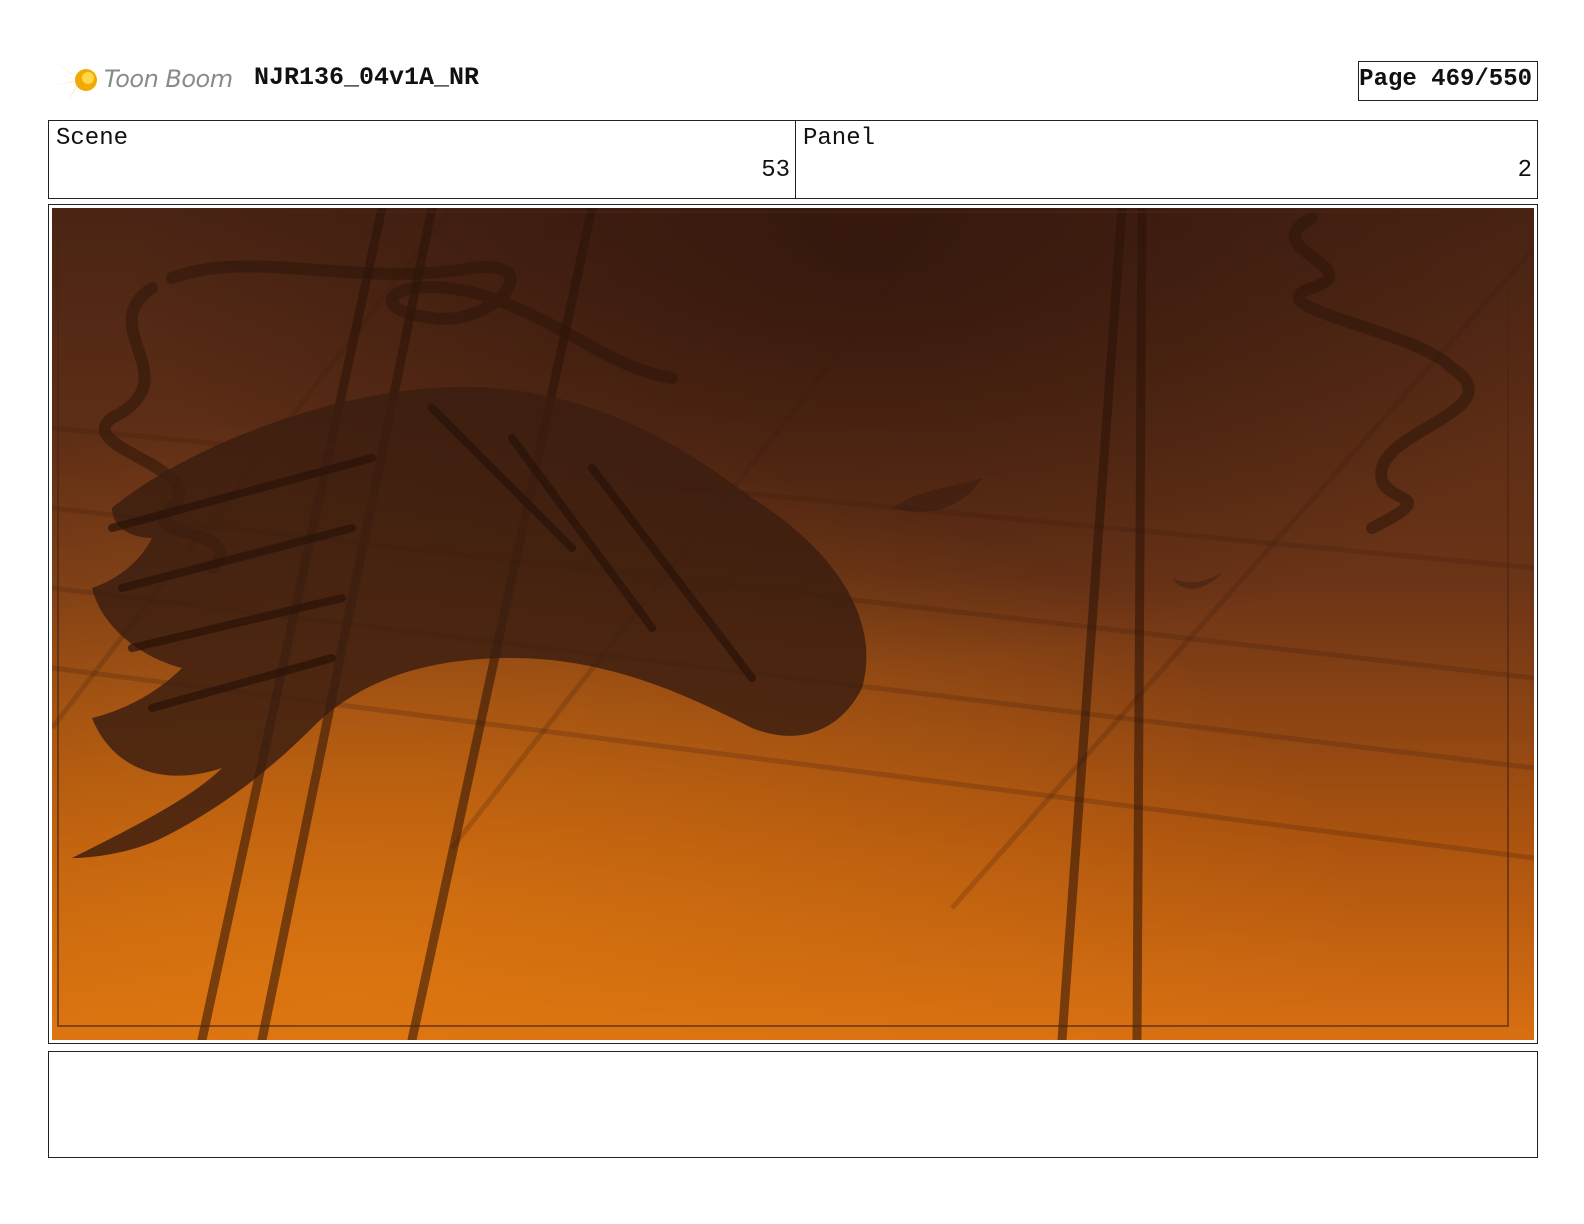 This screenshot has width=1584, height=1224. I want to click on page-number: Page 469/550, so click(1445, 79).